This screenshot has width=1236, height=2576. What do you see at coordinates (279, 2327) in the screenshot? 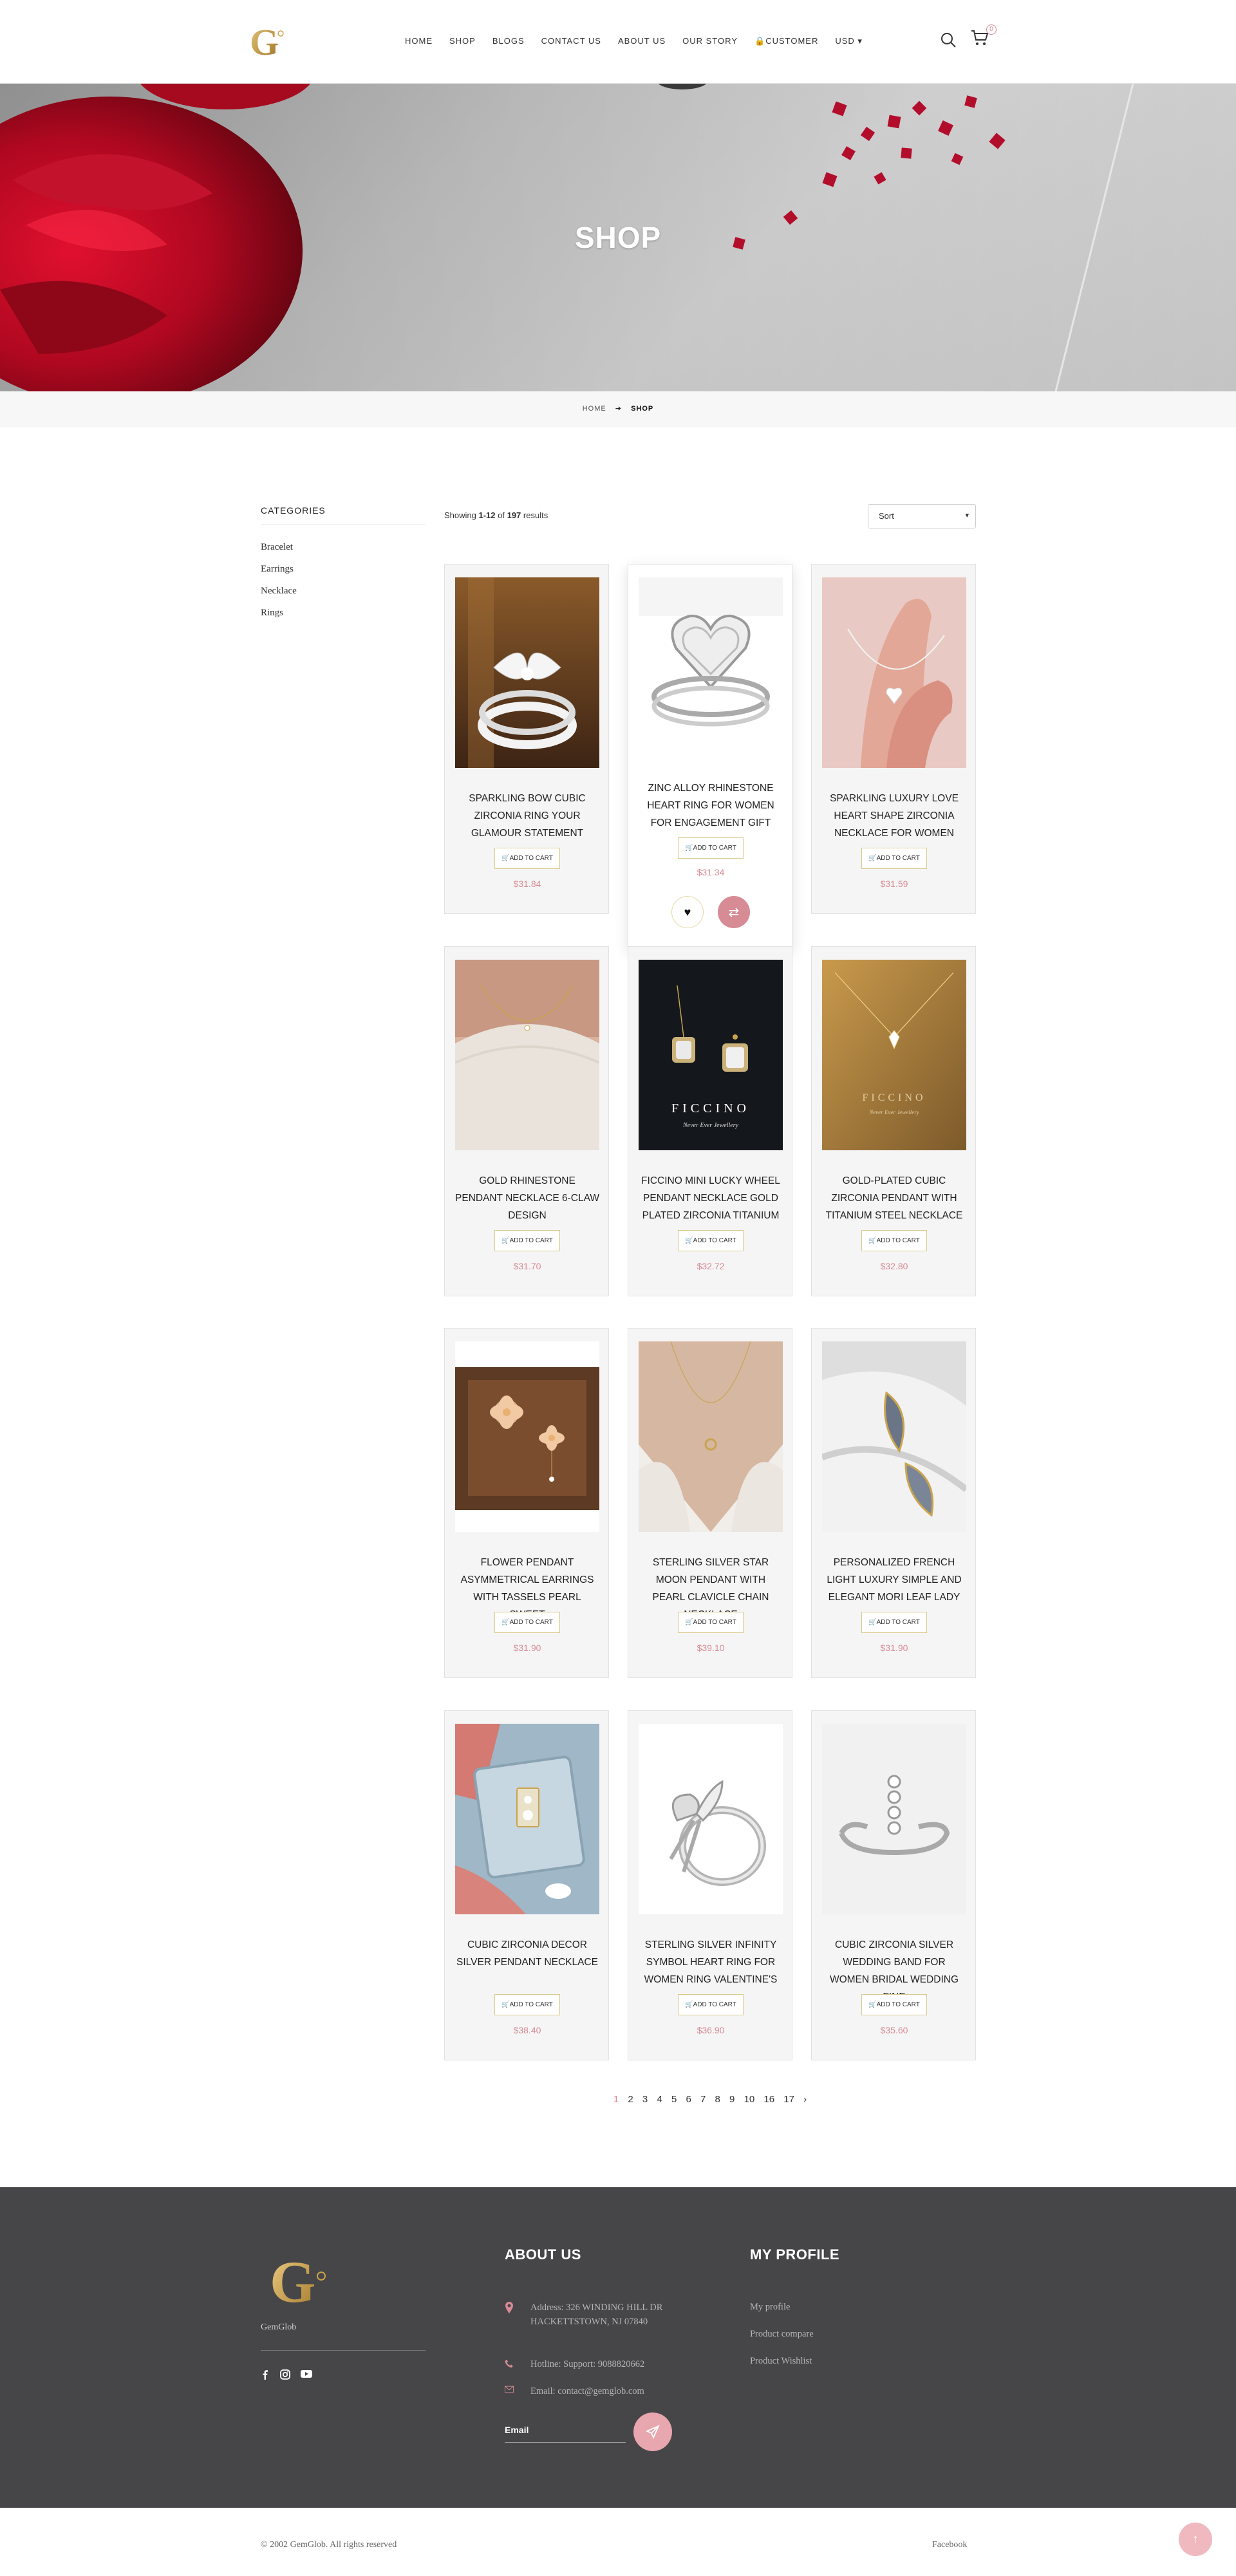
I see `footer-brand-name: GemGlob` at bounding box center [279, 2327].